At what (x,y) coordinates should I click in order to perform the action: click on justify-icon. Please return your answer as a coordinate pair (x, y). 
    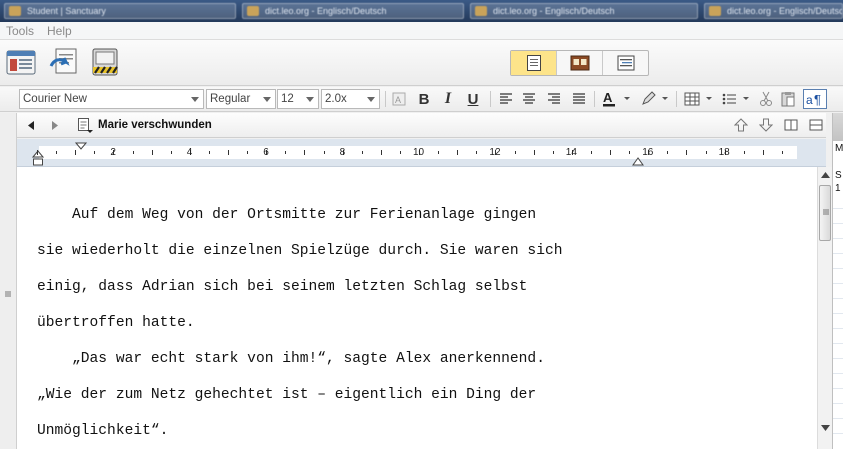
    Looking at the image, I should click on (579, 98).